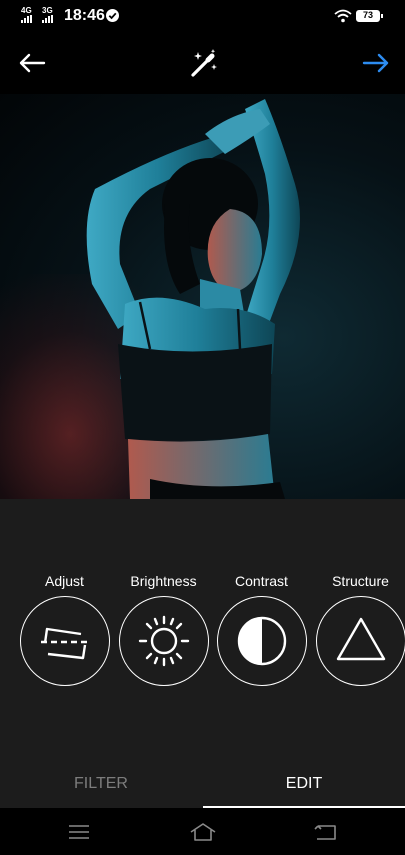  I want to click on structure-icon, so click(360, 639).